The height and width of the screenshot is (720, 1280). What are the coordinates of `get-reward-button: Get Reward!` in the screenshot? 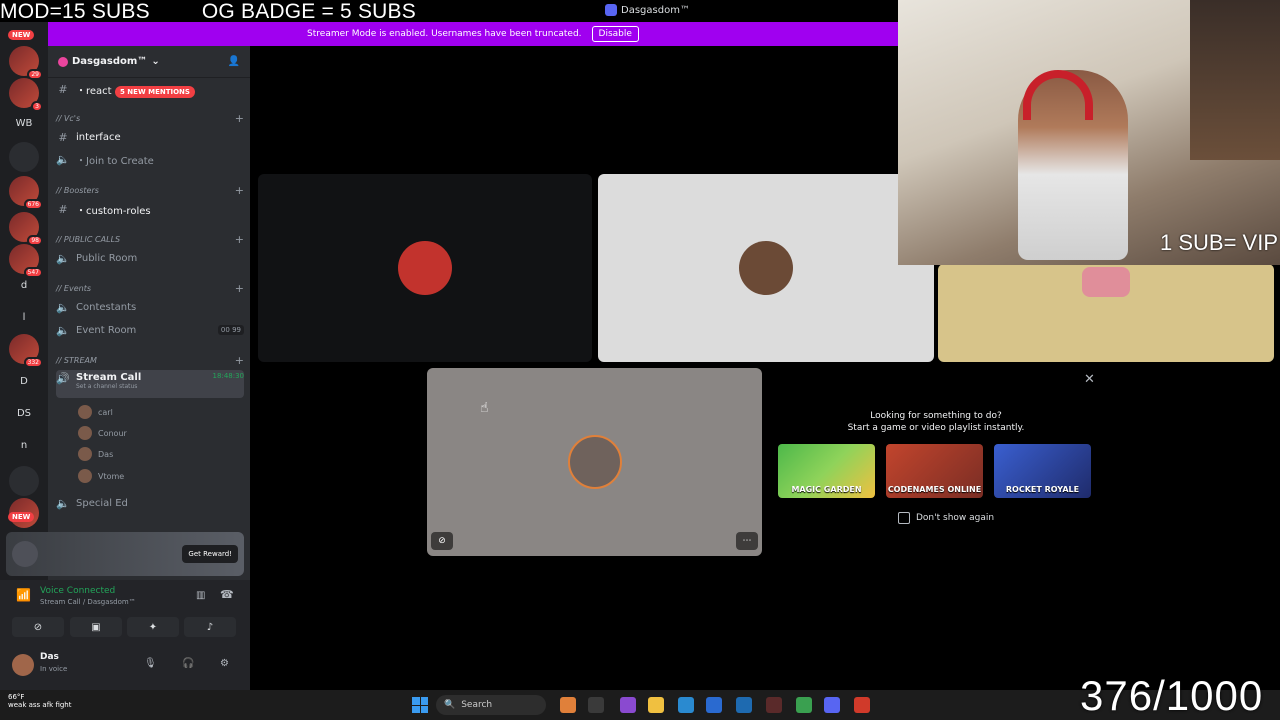 It's located at (210, 554).